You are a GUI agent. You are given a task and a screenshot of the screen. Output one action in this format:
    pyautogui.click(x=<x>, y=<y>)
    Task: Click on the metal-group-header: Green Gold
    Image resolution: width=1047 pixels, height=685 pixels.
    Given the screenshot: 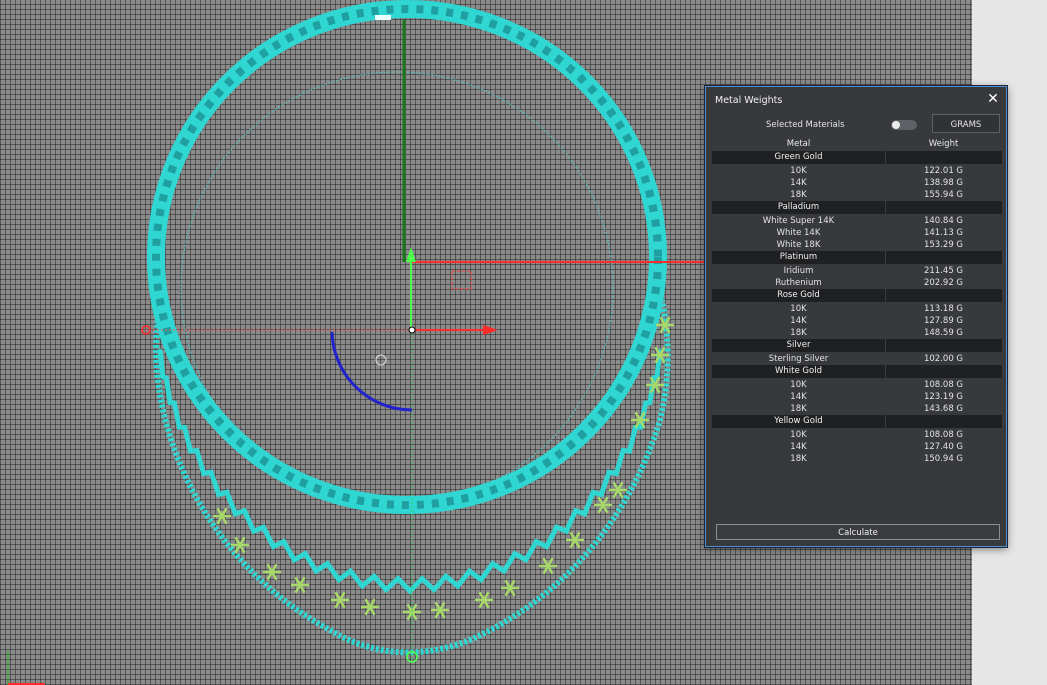 What is the action you would take?
    pyautogui.click(x=857, y=157)
    